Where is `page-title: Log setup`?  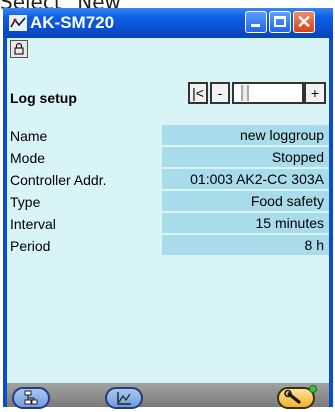
page-title: Log setup is located at coordinates (43, 98).